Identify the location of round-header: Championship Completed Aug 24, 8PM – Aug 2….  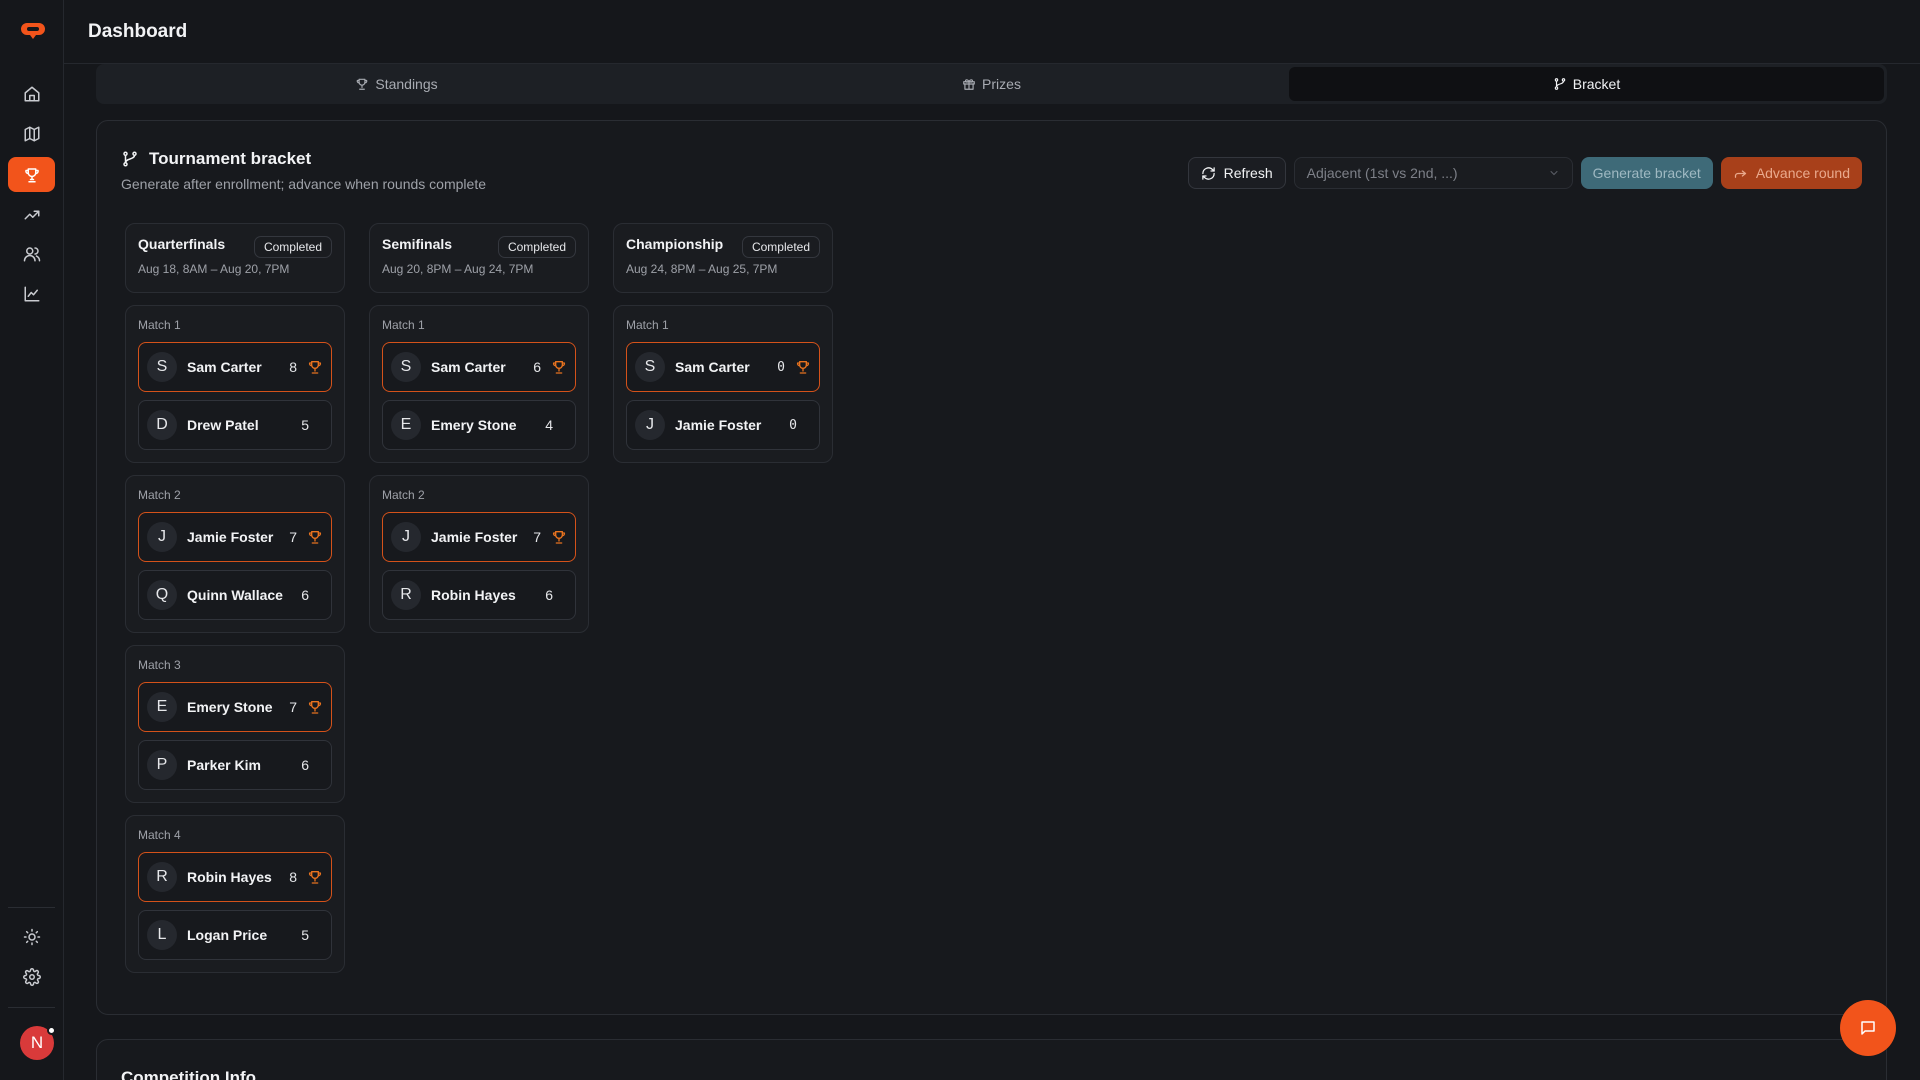
(723, 258).